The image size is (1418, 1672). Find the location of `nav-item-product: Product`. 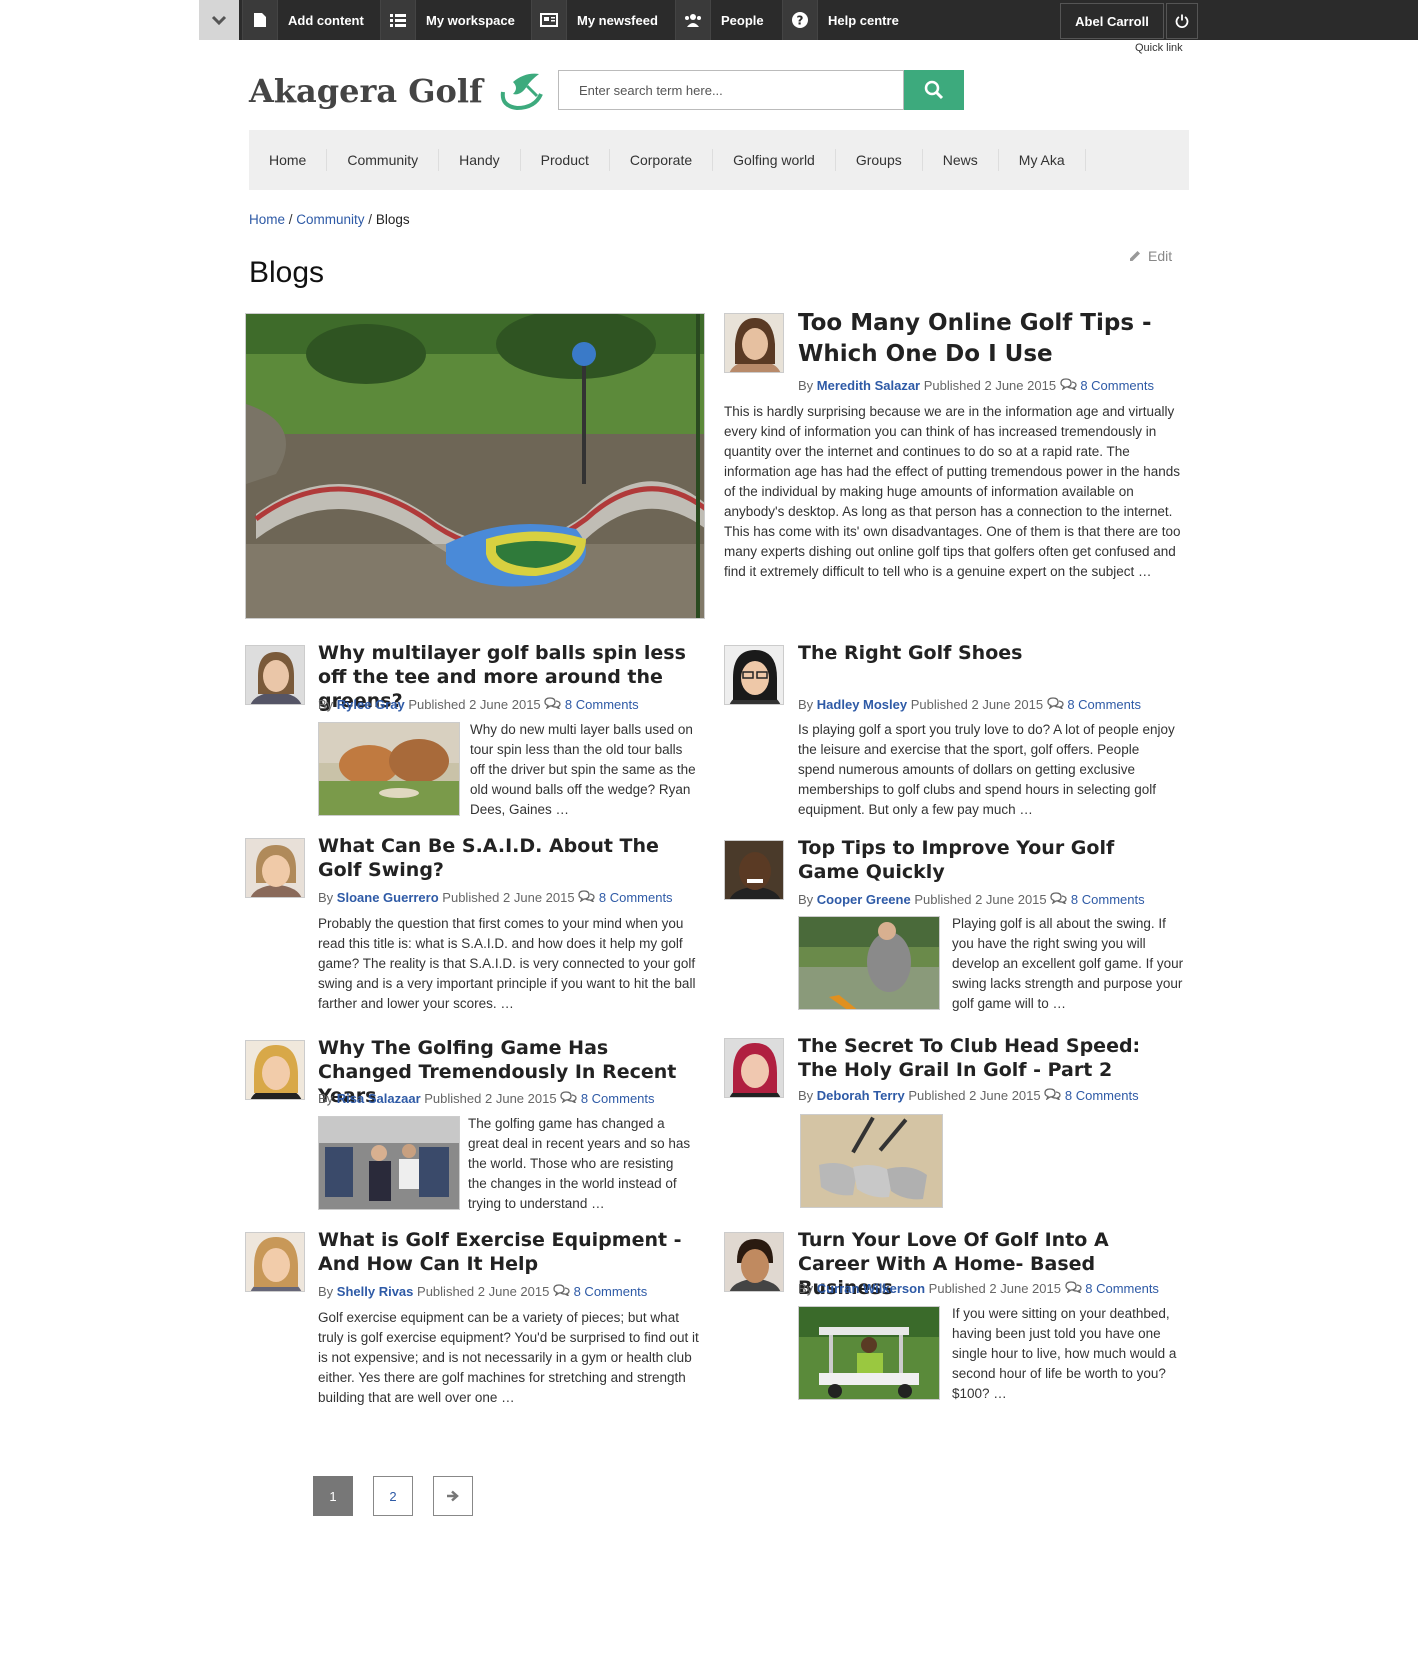

nav-item-product: Product is located at coordinates (565, 160).